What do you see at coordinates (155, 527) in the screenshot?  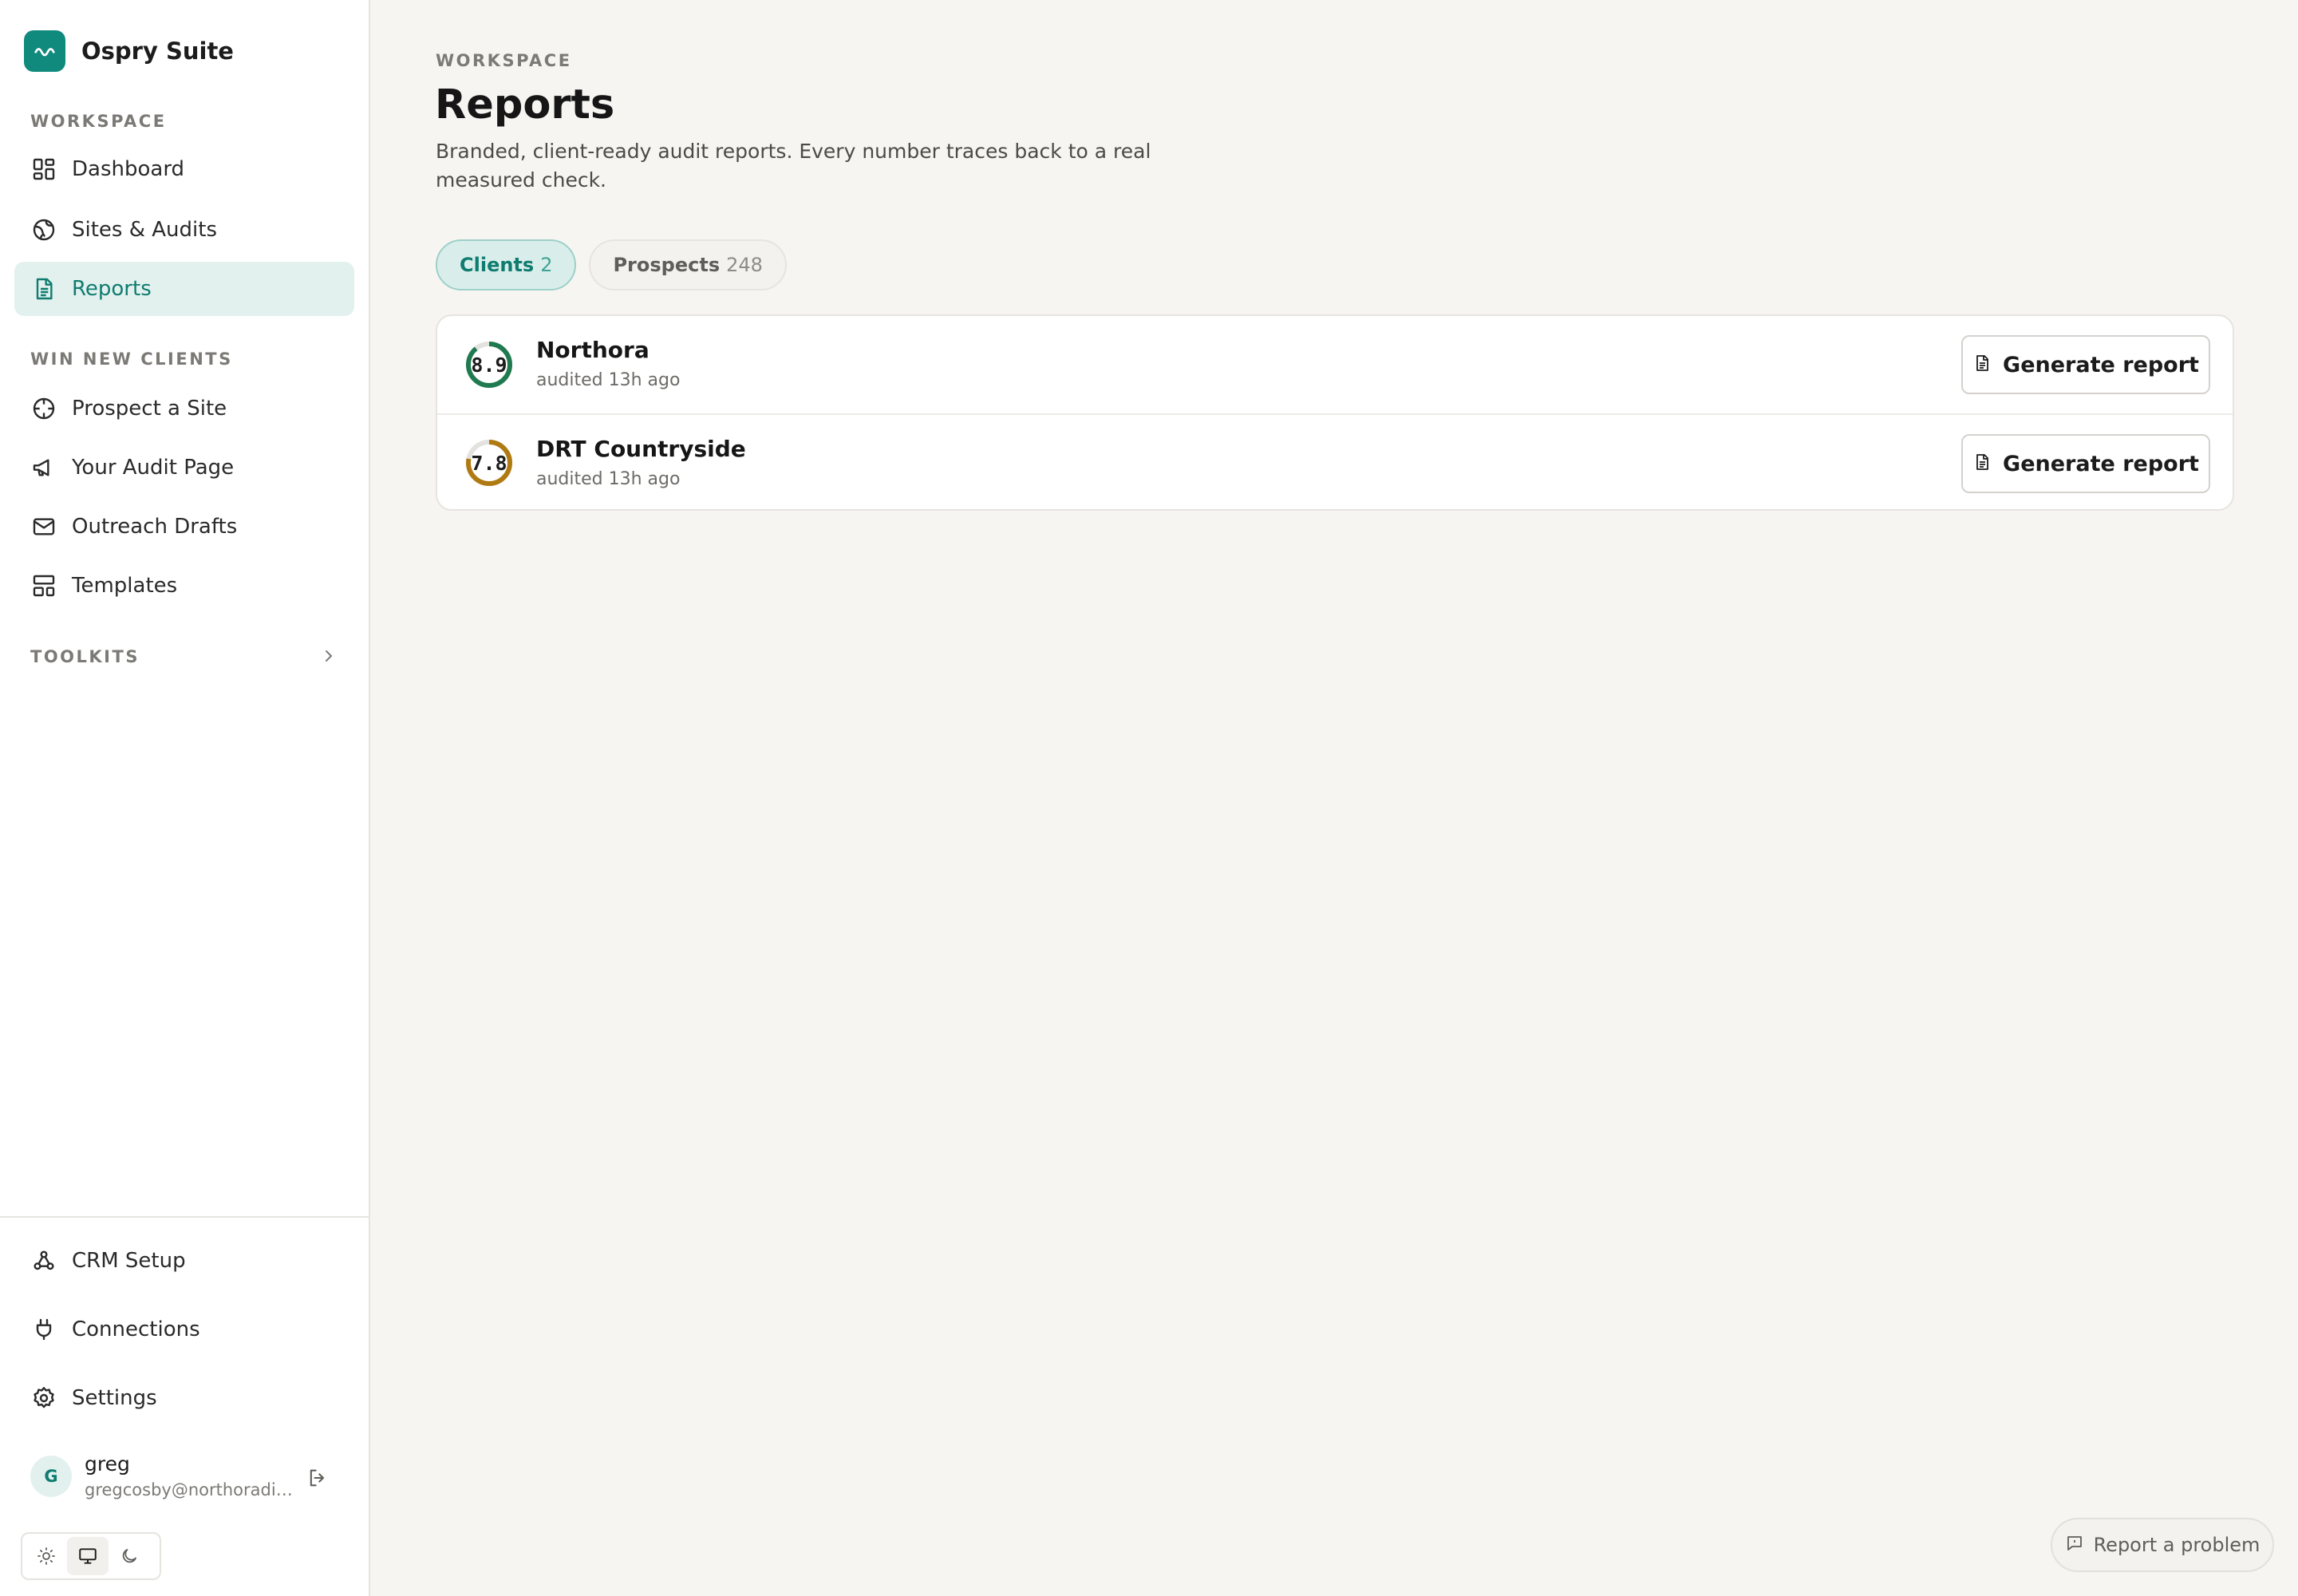 I see `sidebar-item-label: Outreach Drafts` at bounding box center [155, 527].